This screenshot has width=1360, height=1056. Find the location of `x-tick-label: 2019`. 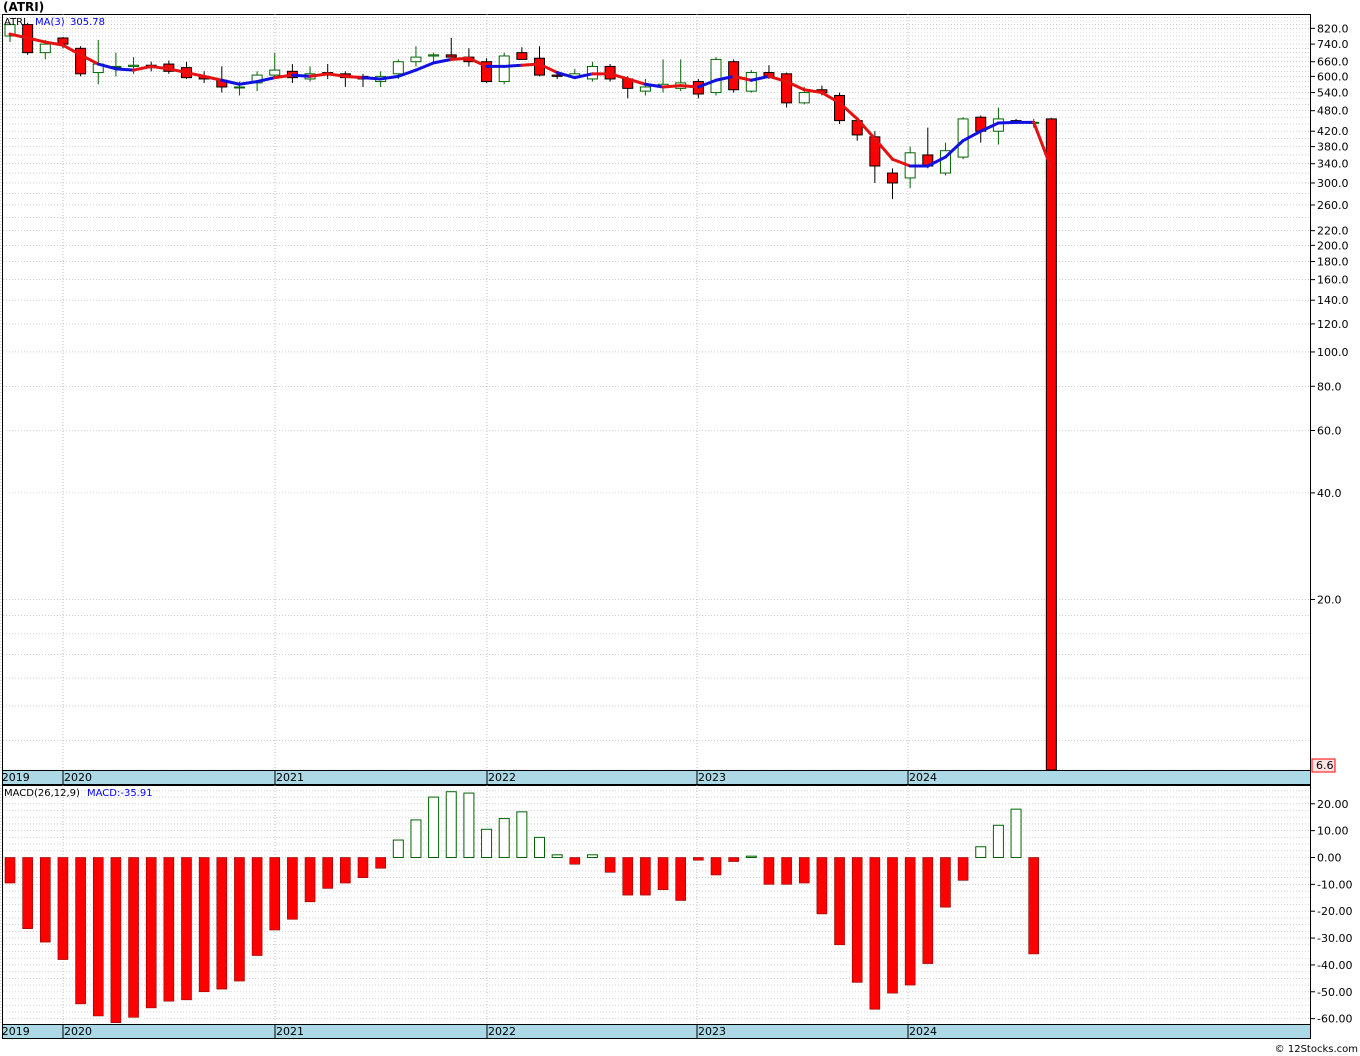

x-tick-label: 2019 is located at coordinates (16, 777).